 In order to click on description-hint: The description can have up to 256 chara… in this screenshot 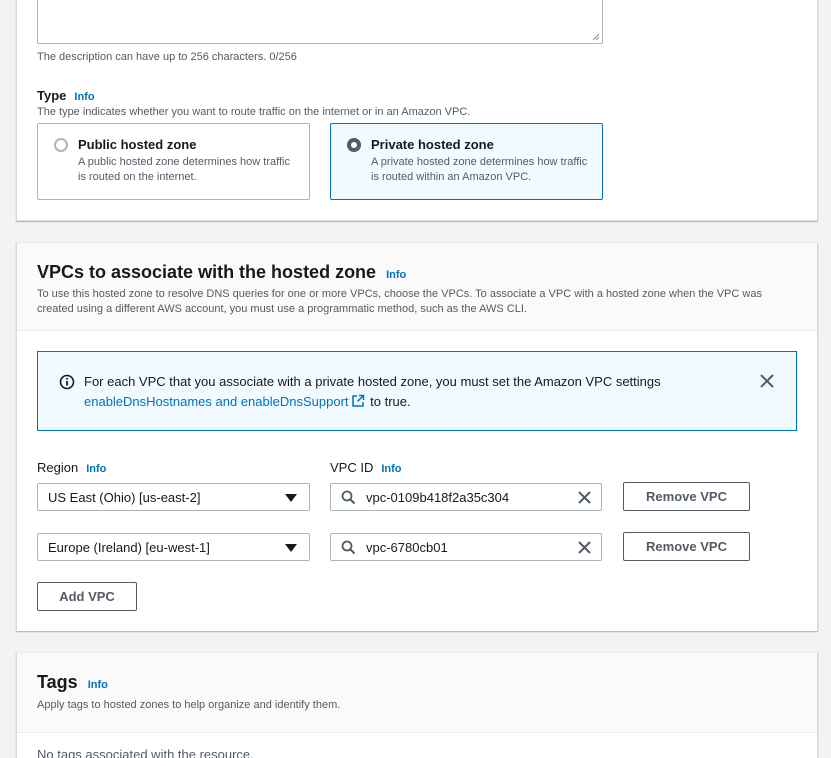, I will do `click(167, 57)`.